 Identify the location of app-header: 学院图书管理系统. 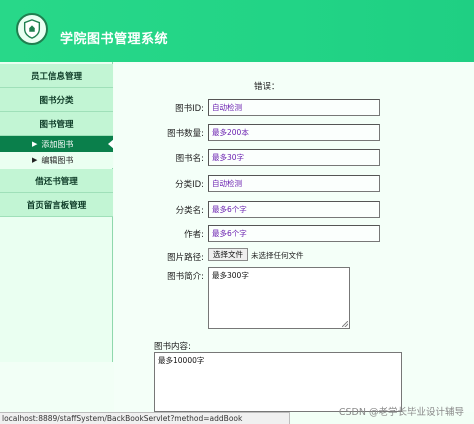
(237, 31).